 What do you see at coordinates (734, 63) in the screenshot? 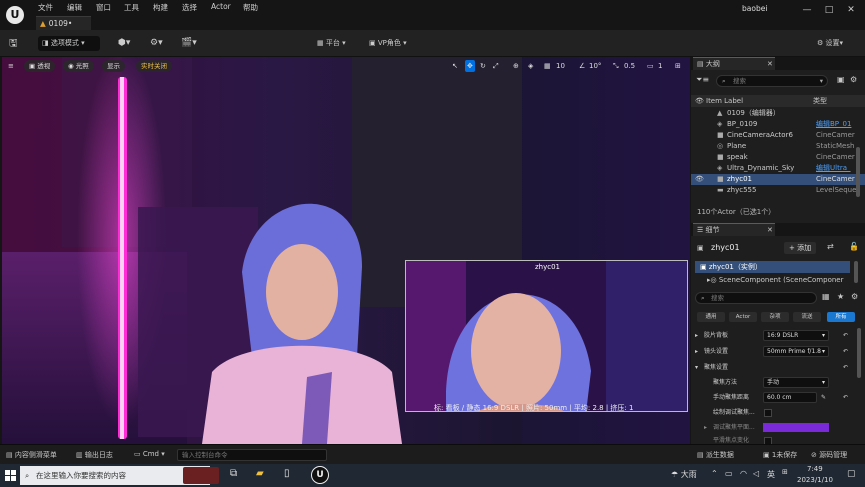
I see `outliner-tab: ▤ 大纲 ✕` at bounding box center [734, 63].